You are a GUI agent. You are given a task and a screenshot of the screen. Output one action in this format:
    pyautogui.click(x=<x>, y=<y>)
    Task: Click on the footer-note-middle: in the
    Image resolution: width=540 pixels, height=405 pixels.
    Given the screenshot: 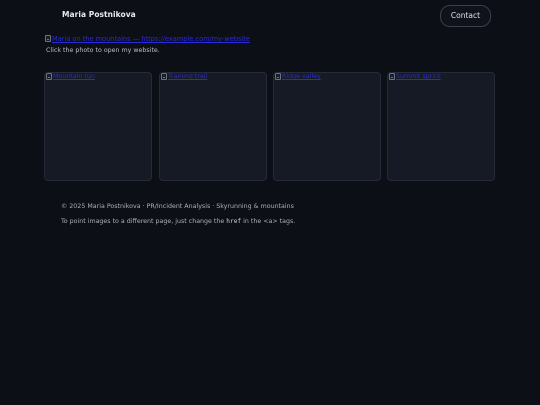 What is the action you would take?
    pyautogui.click(x=252, y=221)
    